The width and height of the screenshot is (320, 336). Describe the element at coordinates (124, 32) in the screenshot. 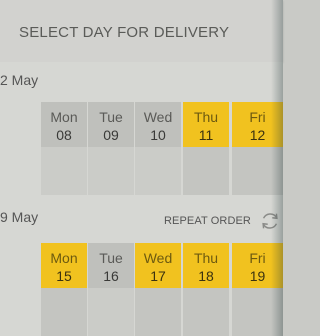

I see `page-title: SELECT DAY FOR DELIVERY` at that location.